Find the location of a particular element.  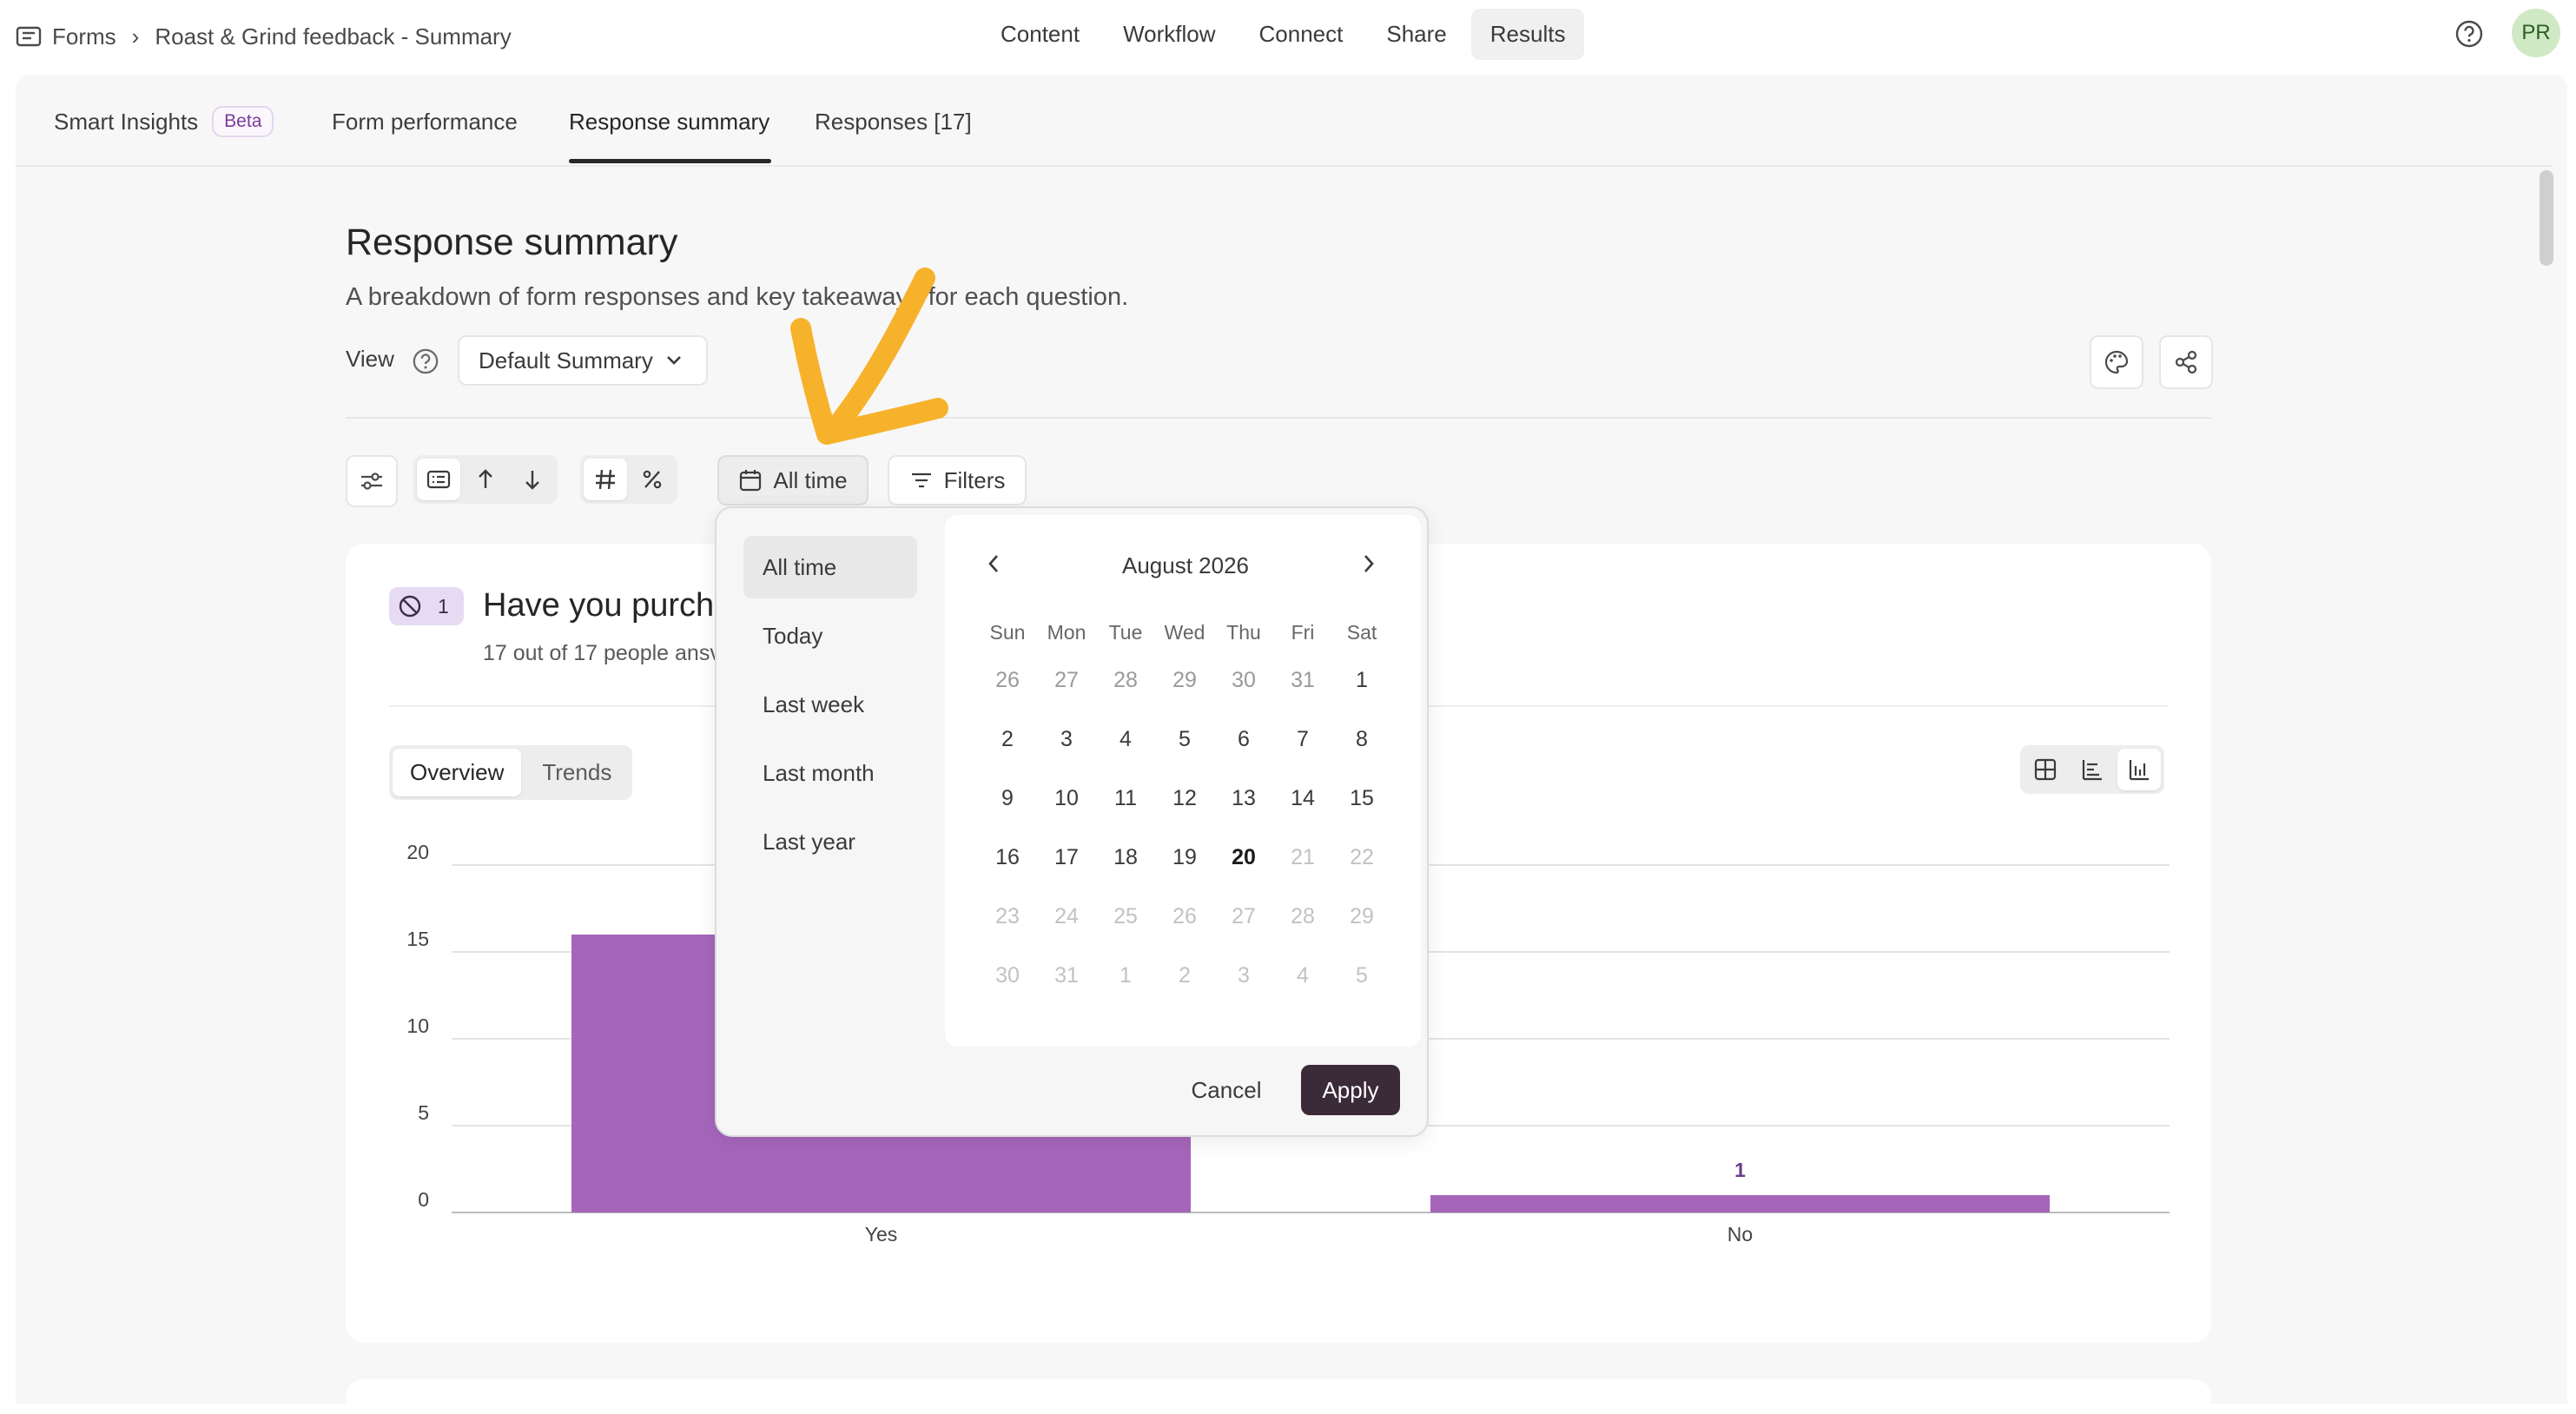

next-question-card is located at coordinates (1279, 1397).